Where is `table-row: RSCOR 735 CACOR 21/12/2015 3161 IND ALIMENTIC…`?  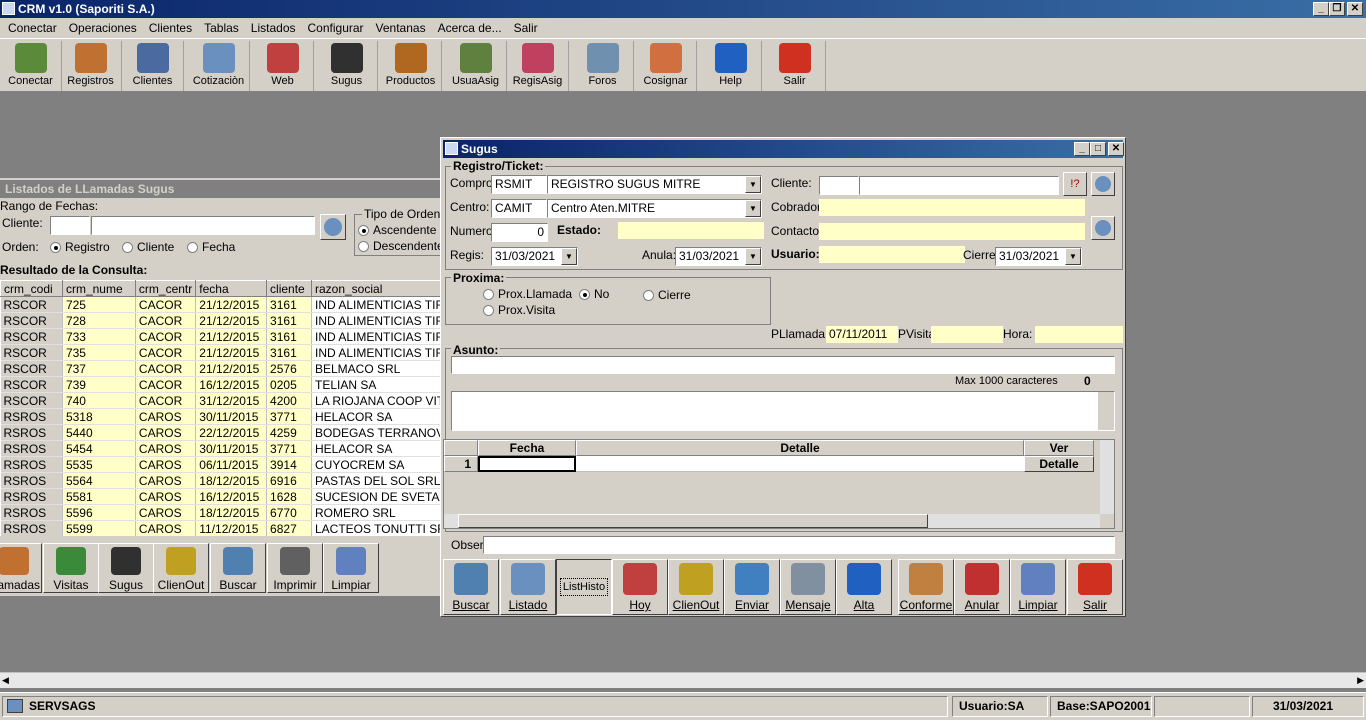 table-row: RSCOR 735 CACOR 21/12/2015 3161 IND ALIMENTIC… is located at coordinates (221, 352).